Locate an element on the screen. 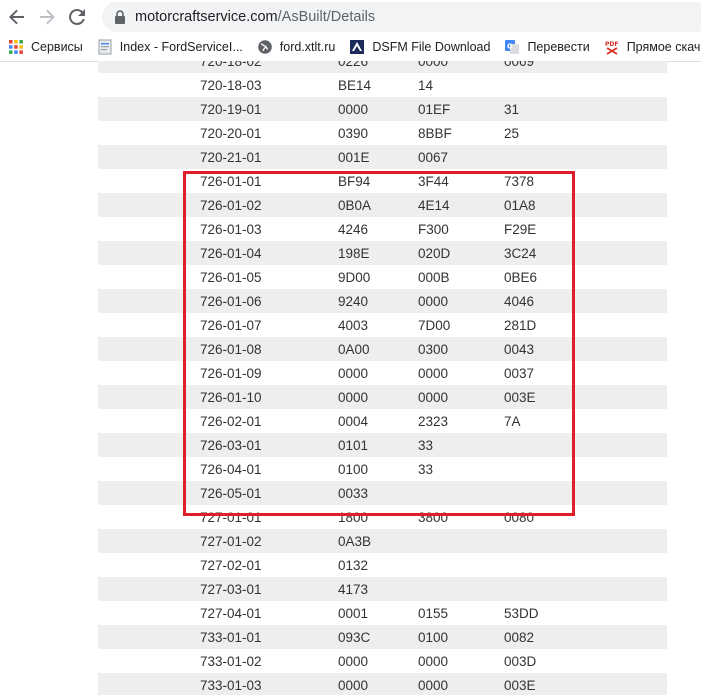 This screenshot has height=695, width=701. value-cell-2: 01EF is located at coordinates (461, 109).